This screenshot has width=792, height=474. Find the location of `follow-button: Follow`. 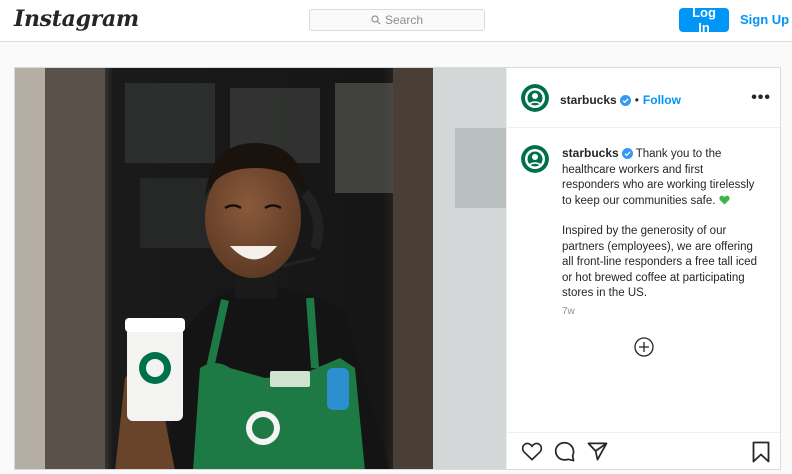

follow-button: Follow is located at coordinates (662, 100).